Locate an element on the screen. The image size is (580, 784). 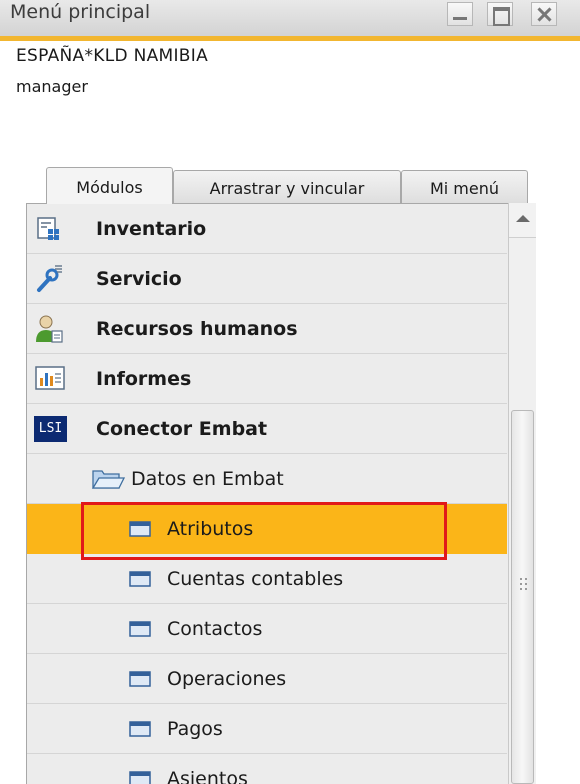
menu-item-operaciones: Operaciones is located at coordinates (267, 679).